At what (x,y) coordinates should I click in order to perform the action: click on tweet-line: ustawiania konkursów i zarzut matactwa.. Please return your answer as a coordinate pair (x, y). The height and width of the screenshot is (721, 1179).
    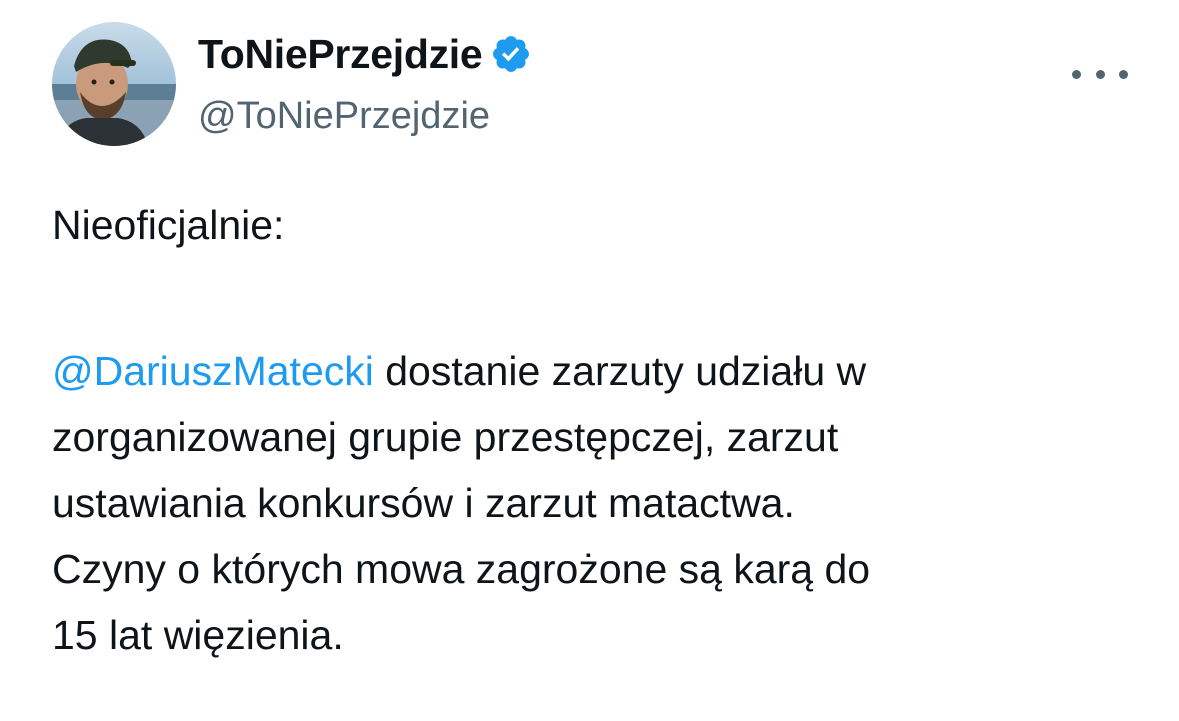
    Looking at the image, I should click on (423, 503).